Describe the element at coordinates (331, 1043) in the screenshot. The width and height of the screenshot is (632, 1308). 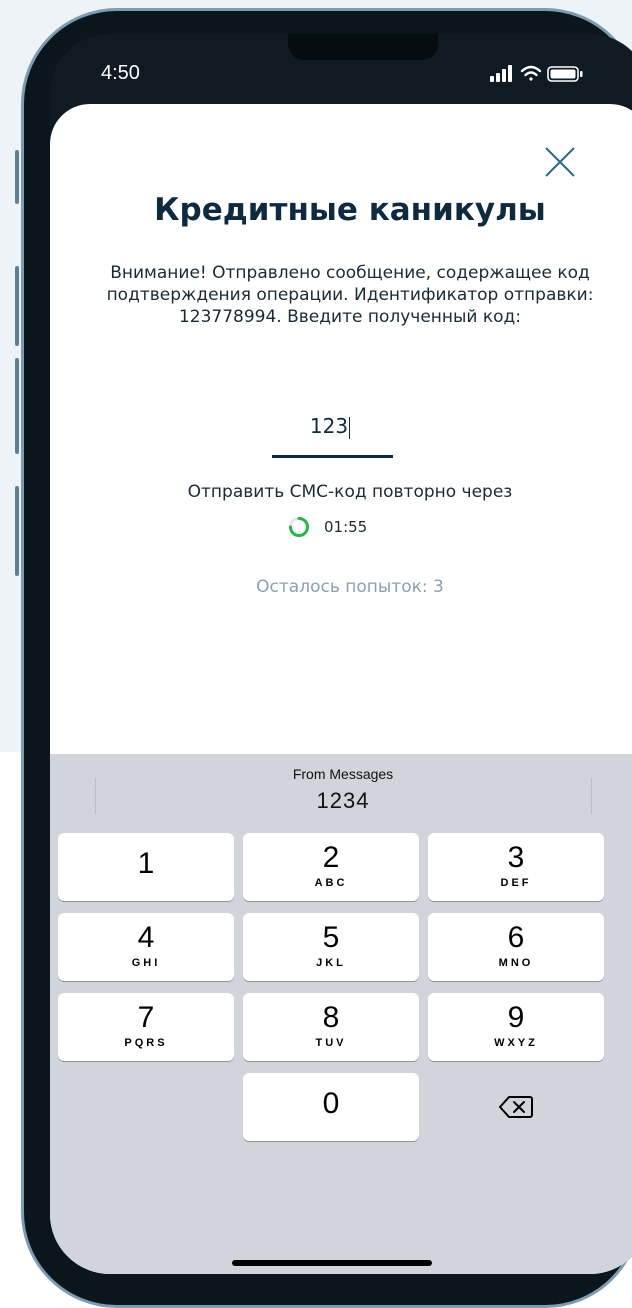
I see `key-letters: TUV` at that location.